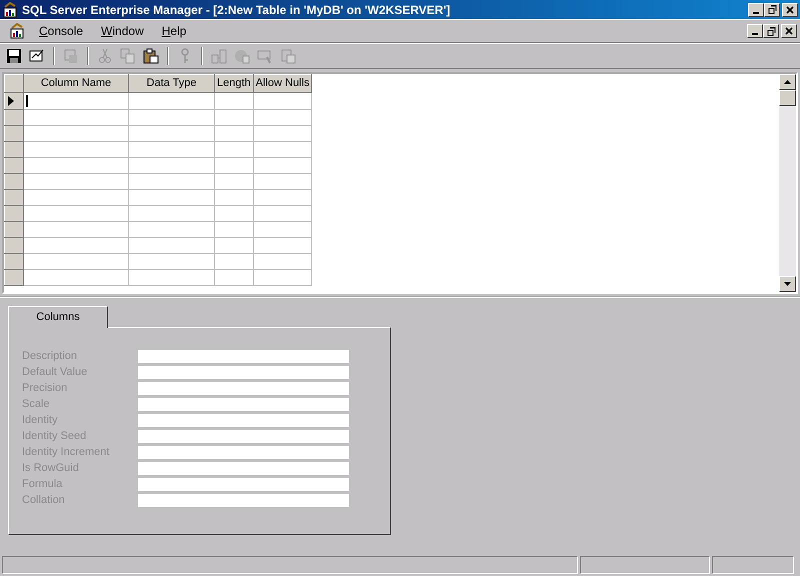  What do you see at coordinates (128, 56) in the screenshot?
I see `copy-icon` at bounding box center [128, 56].